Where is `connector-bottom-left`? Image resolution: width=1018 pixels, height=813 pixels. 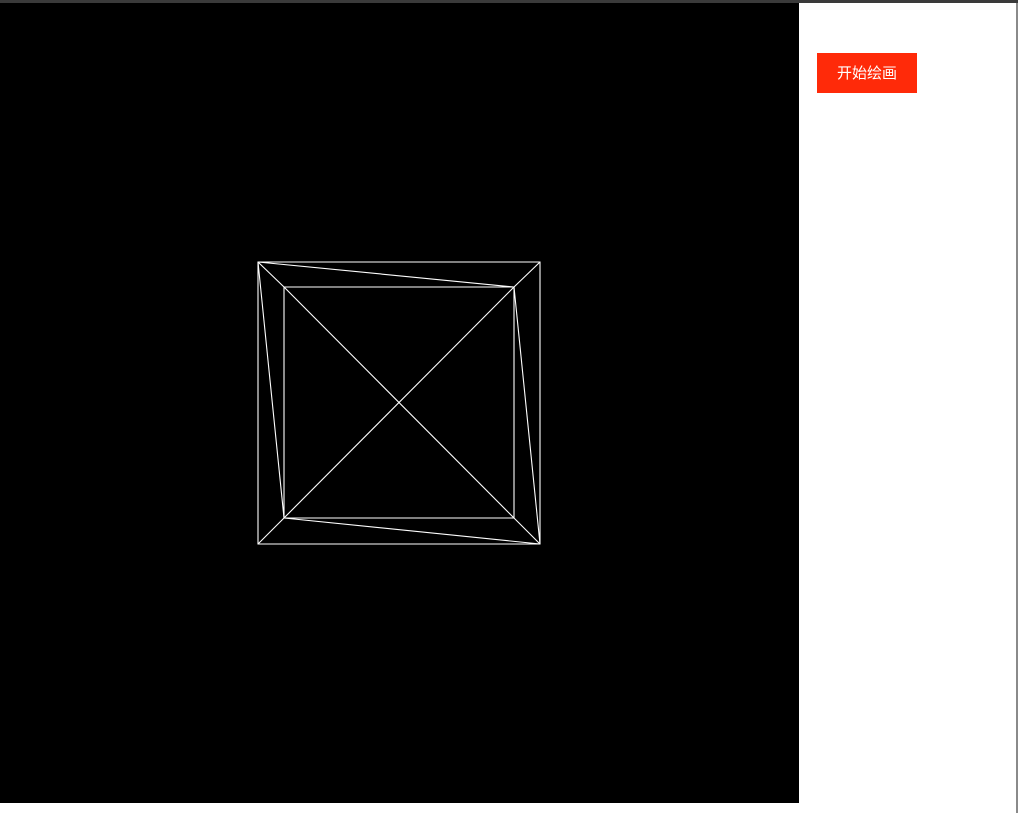
connector-bottom-left is located at coordinates (271, 531).